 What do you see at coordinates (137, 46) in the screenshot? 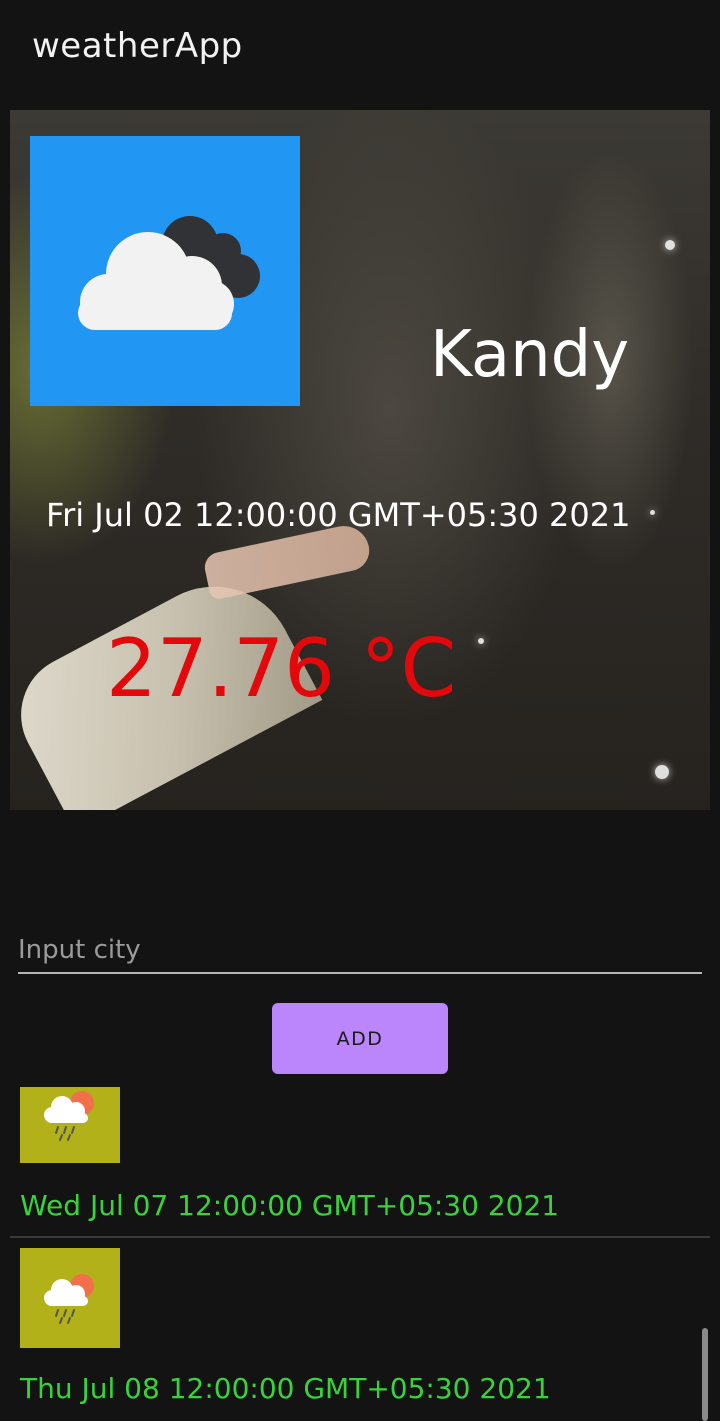
I see `app-title: weatherApp` at bounding box center [137, 46].